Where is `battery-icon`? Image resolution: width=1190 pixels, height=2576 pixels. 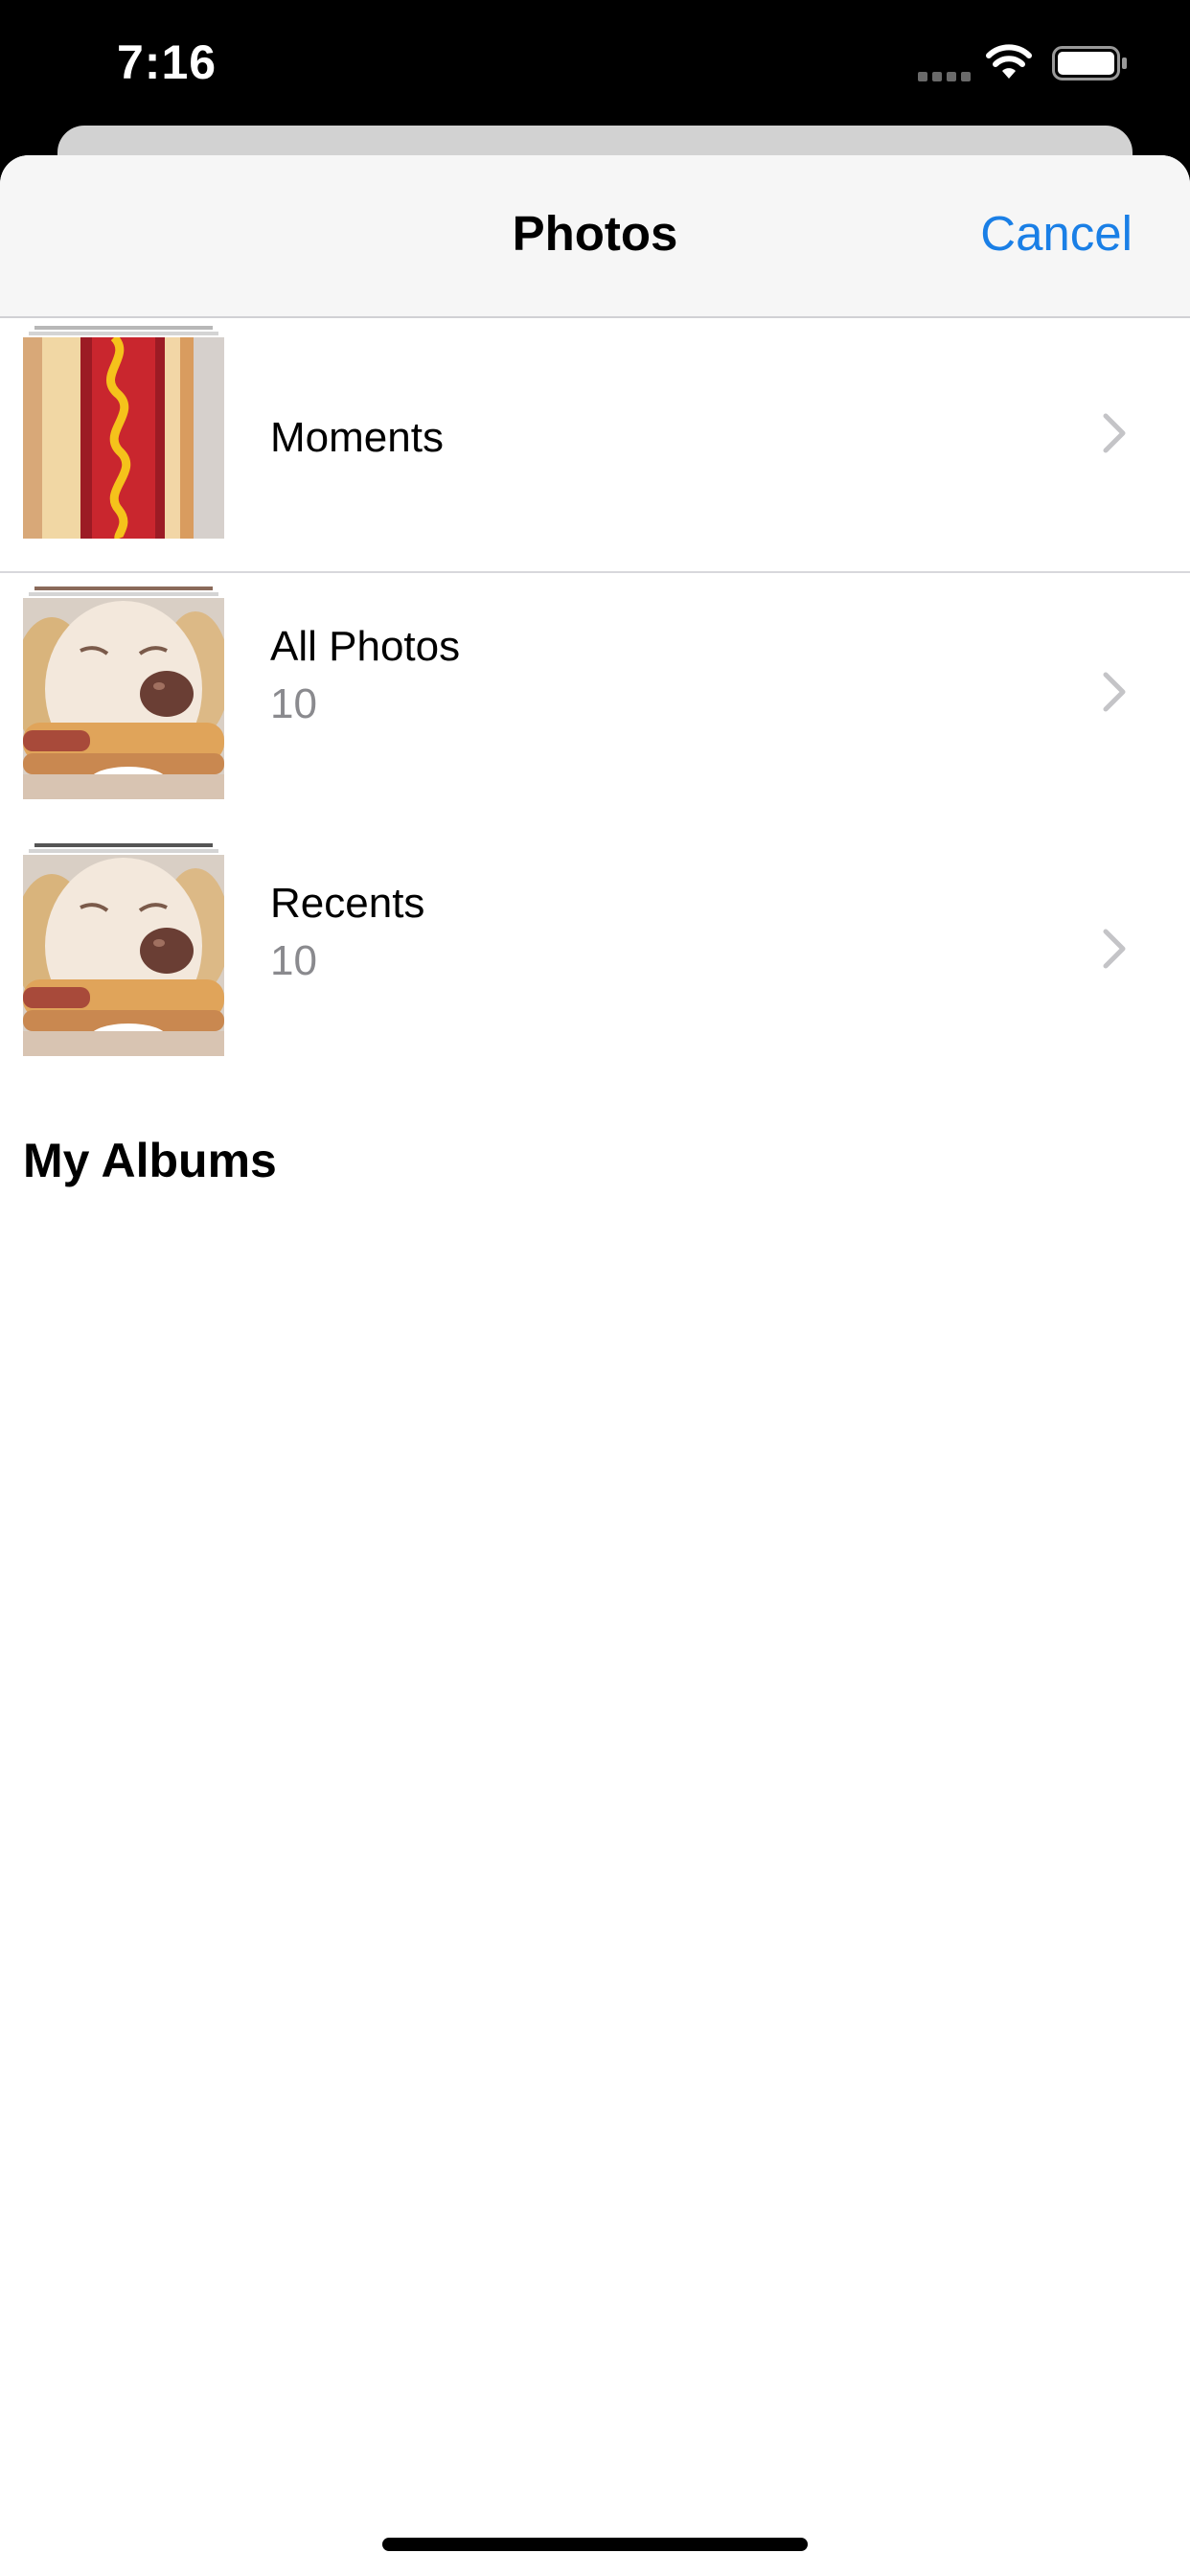
battery-icon is located at coordinates (1090, 63).